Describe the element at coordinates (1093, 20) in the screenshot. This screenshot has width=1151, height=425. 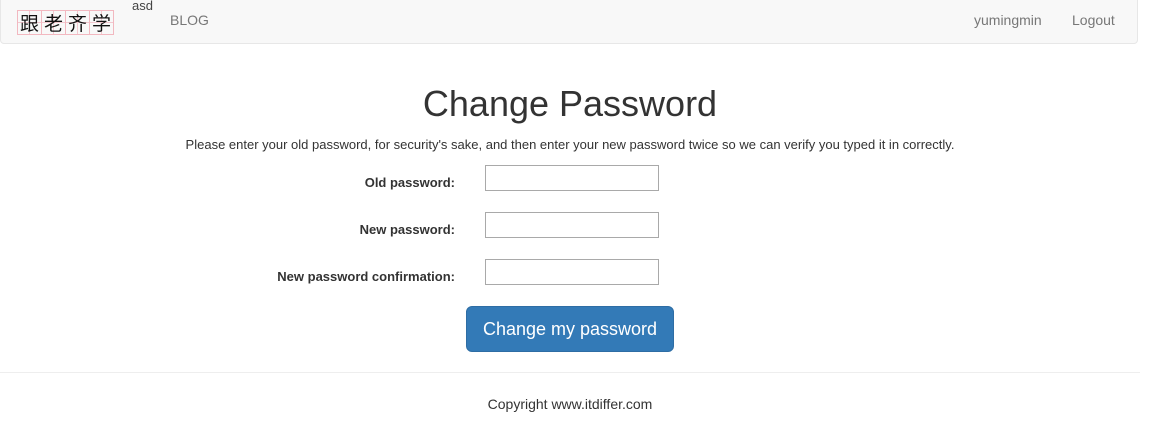
I see `nav-link-logout: Logout` at that location.